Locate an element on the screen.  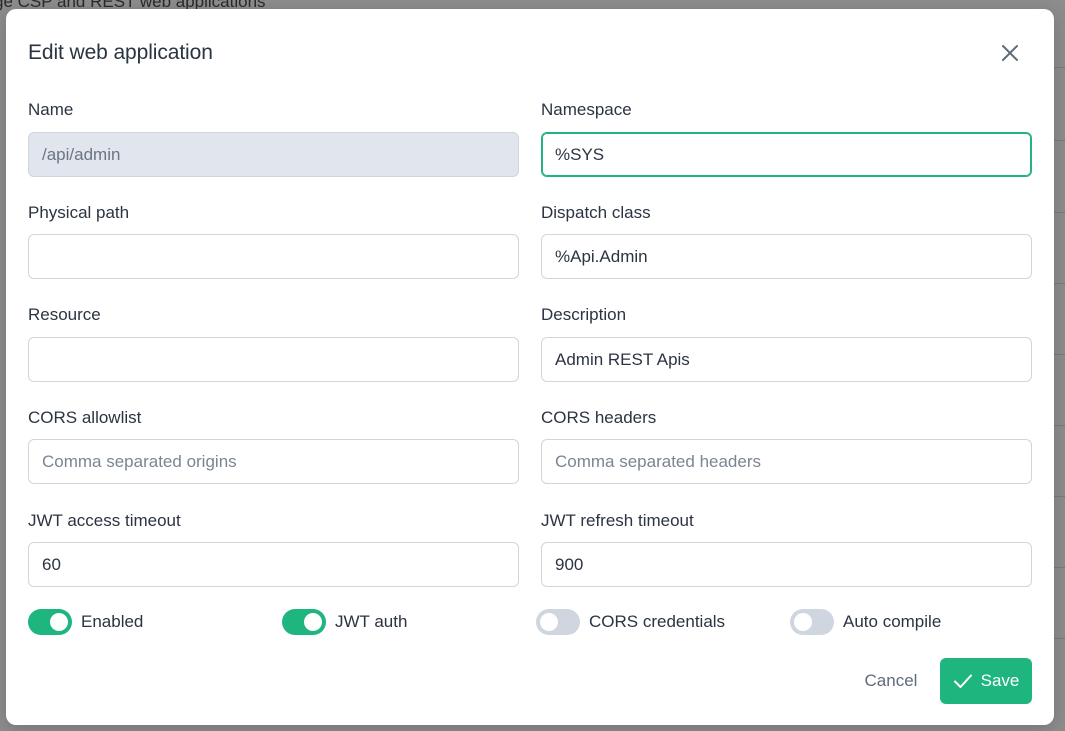
namespace-field is located at coordinates (786, 154).